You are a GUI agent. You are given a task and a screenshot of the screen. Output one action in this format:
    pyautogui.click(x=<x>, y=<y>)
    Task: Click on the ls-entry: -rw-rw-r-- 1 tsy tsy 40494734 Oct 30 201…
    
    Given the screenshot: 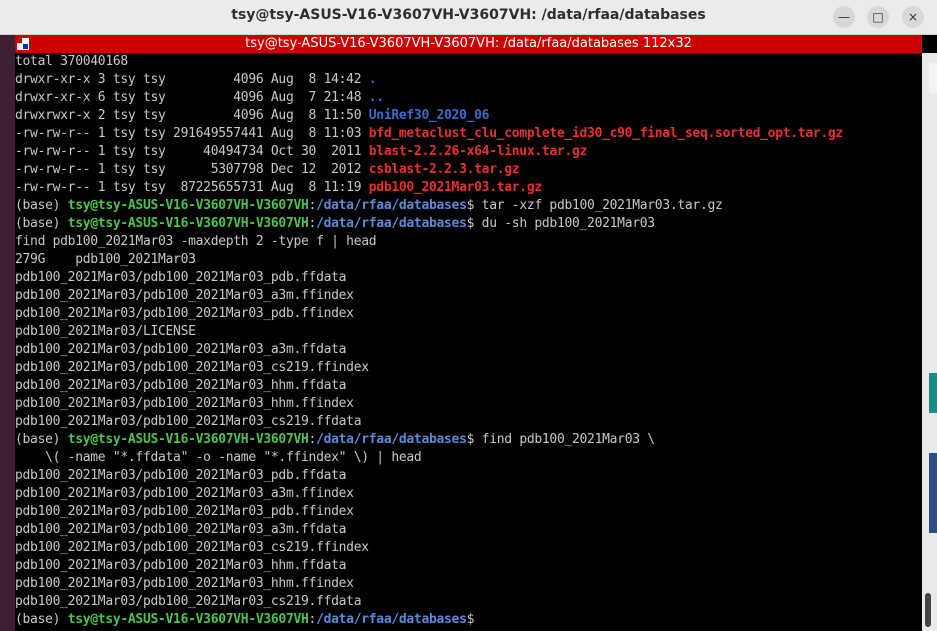 What is the action you would take?
    pyautogui.click(x=468, y=152)
    